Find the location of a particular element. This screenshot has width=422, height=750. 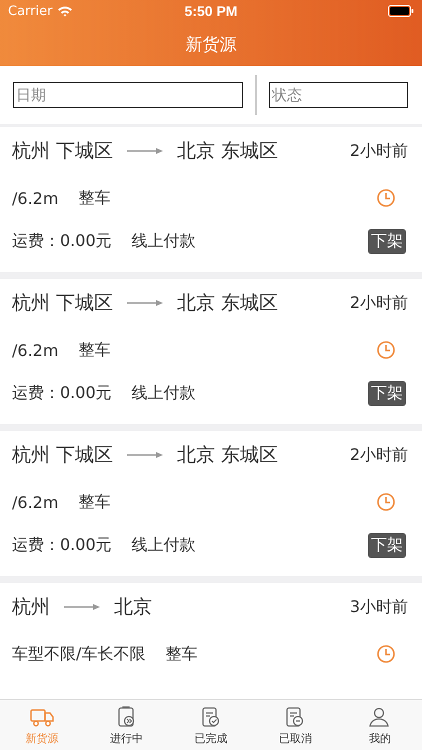

status-time: 5:50 PM is located at coordinates (211, 11).